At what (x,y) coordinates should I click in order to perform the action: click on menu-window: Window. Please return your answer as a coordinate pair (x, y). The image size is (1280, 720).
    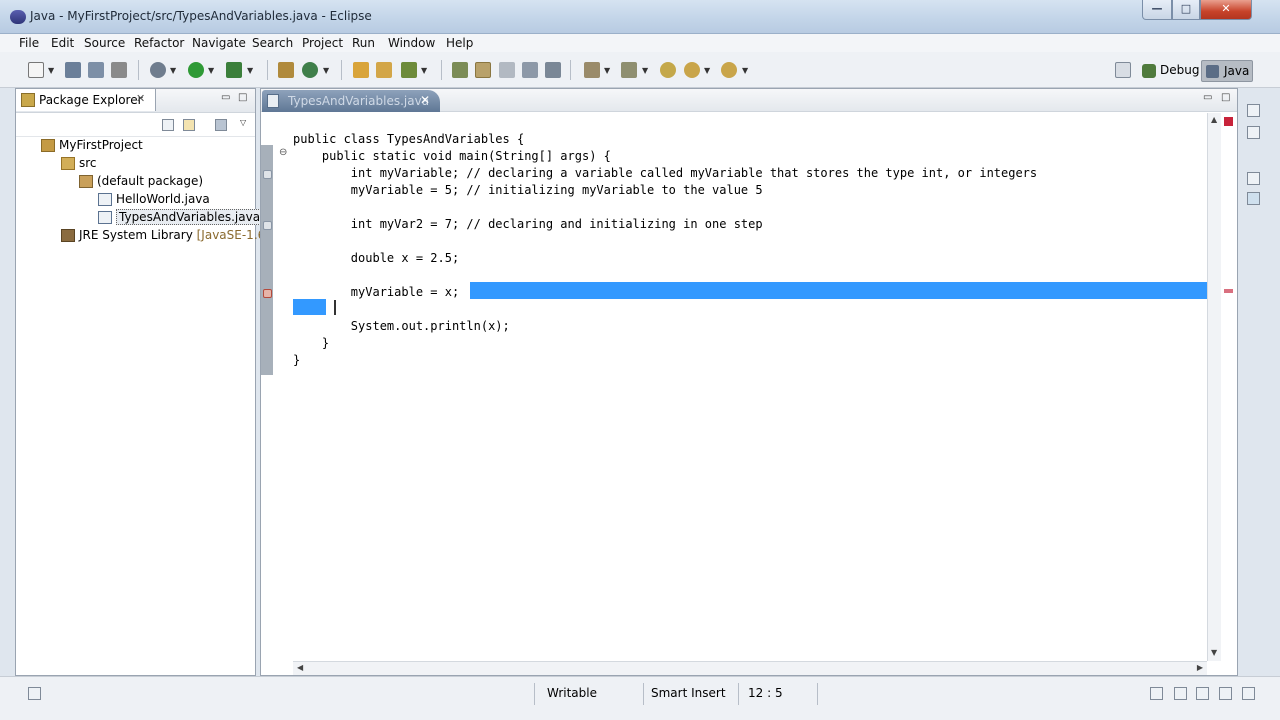
    Looking at the image, I should click on (411, 43).